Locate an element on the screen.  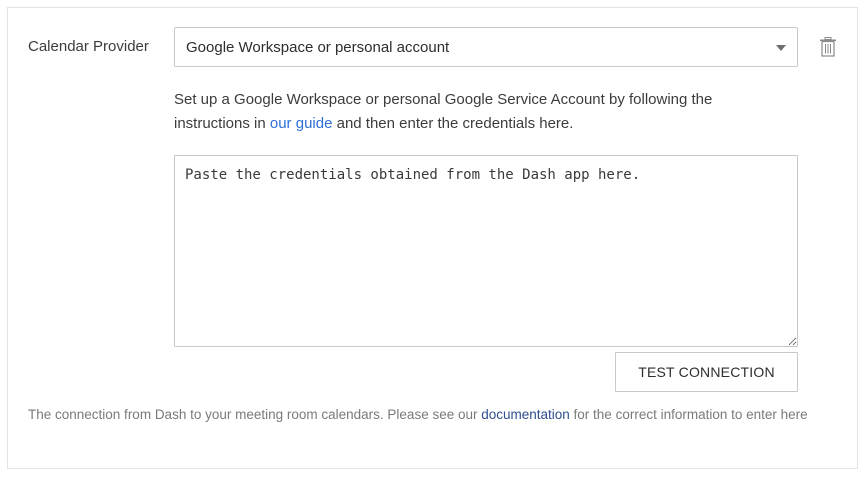
calendar-provider-selected-value: Google Workspace or personal account is located at coordinates (318, 47).